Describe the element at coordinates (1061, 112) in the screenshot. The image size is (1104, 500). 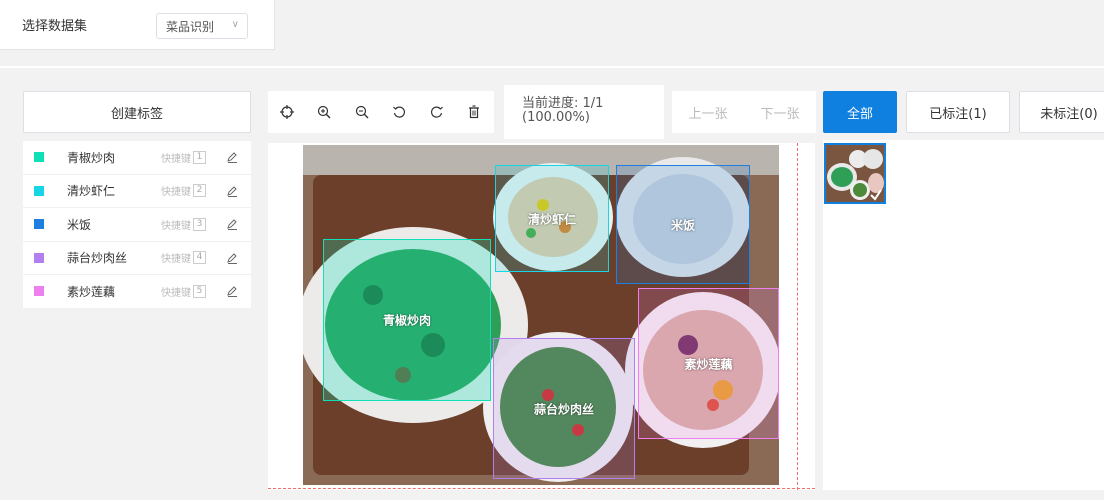
I see `filter-unlabeled-button: 未标注(0)` at that location.